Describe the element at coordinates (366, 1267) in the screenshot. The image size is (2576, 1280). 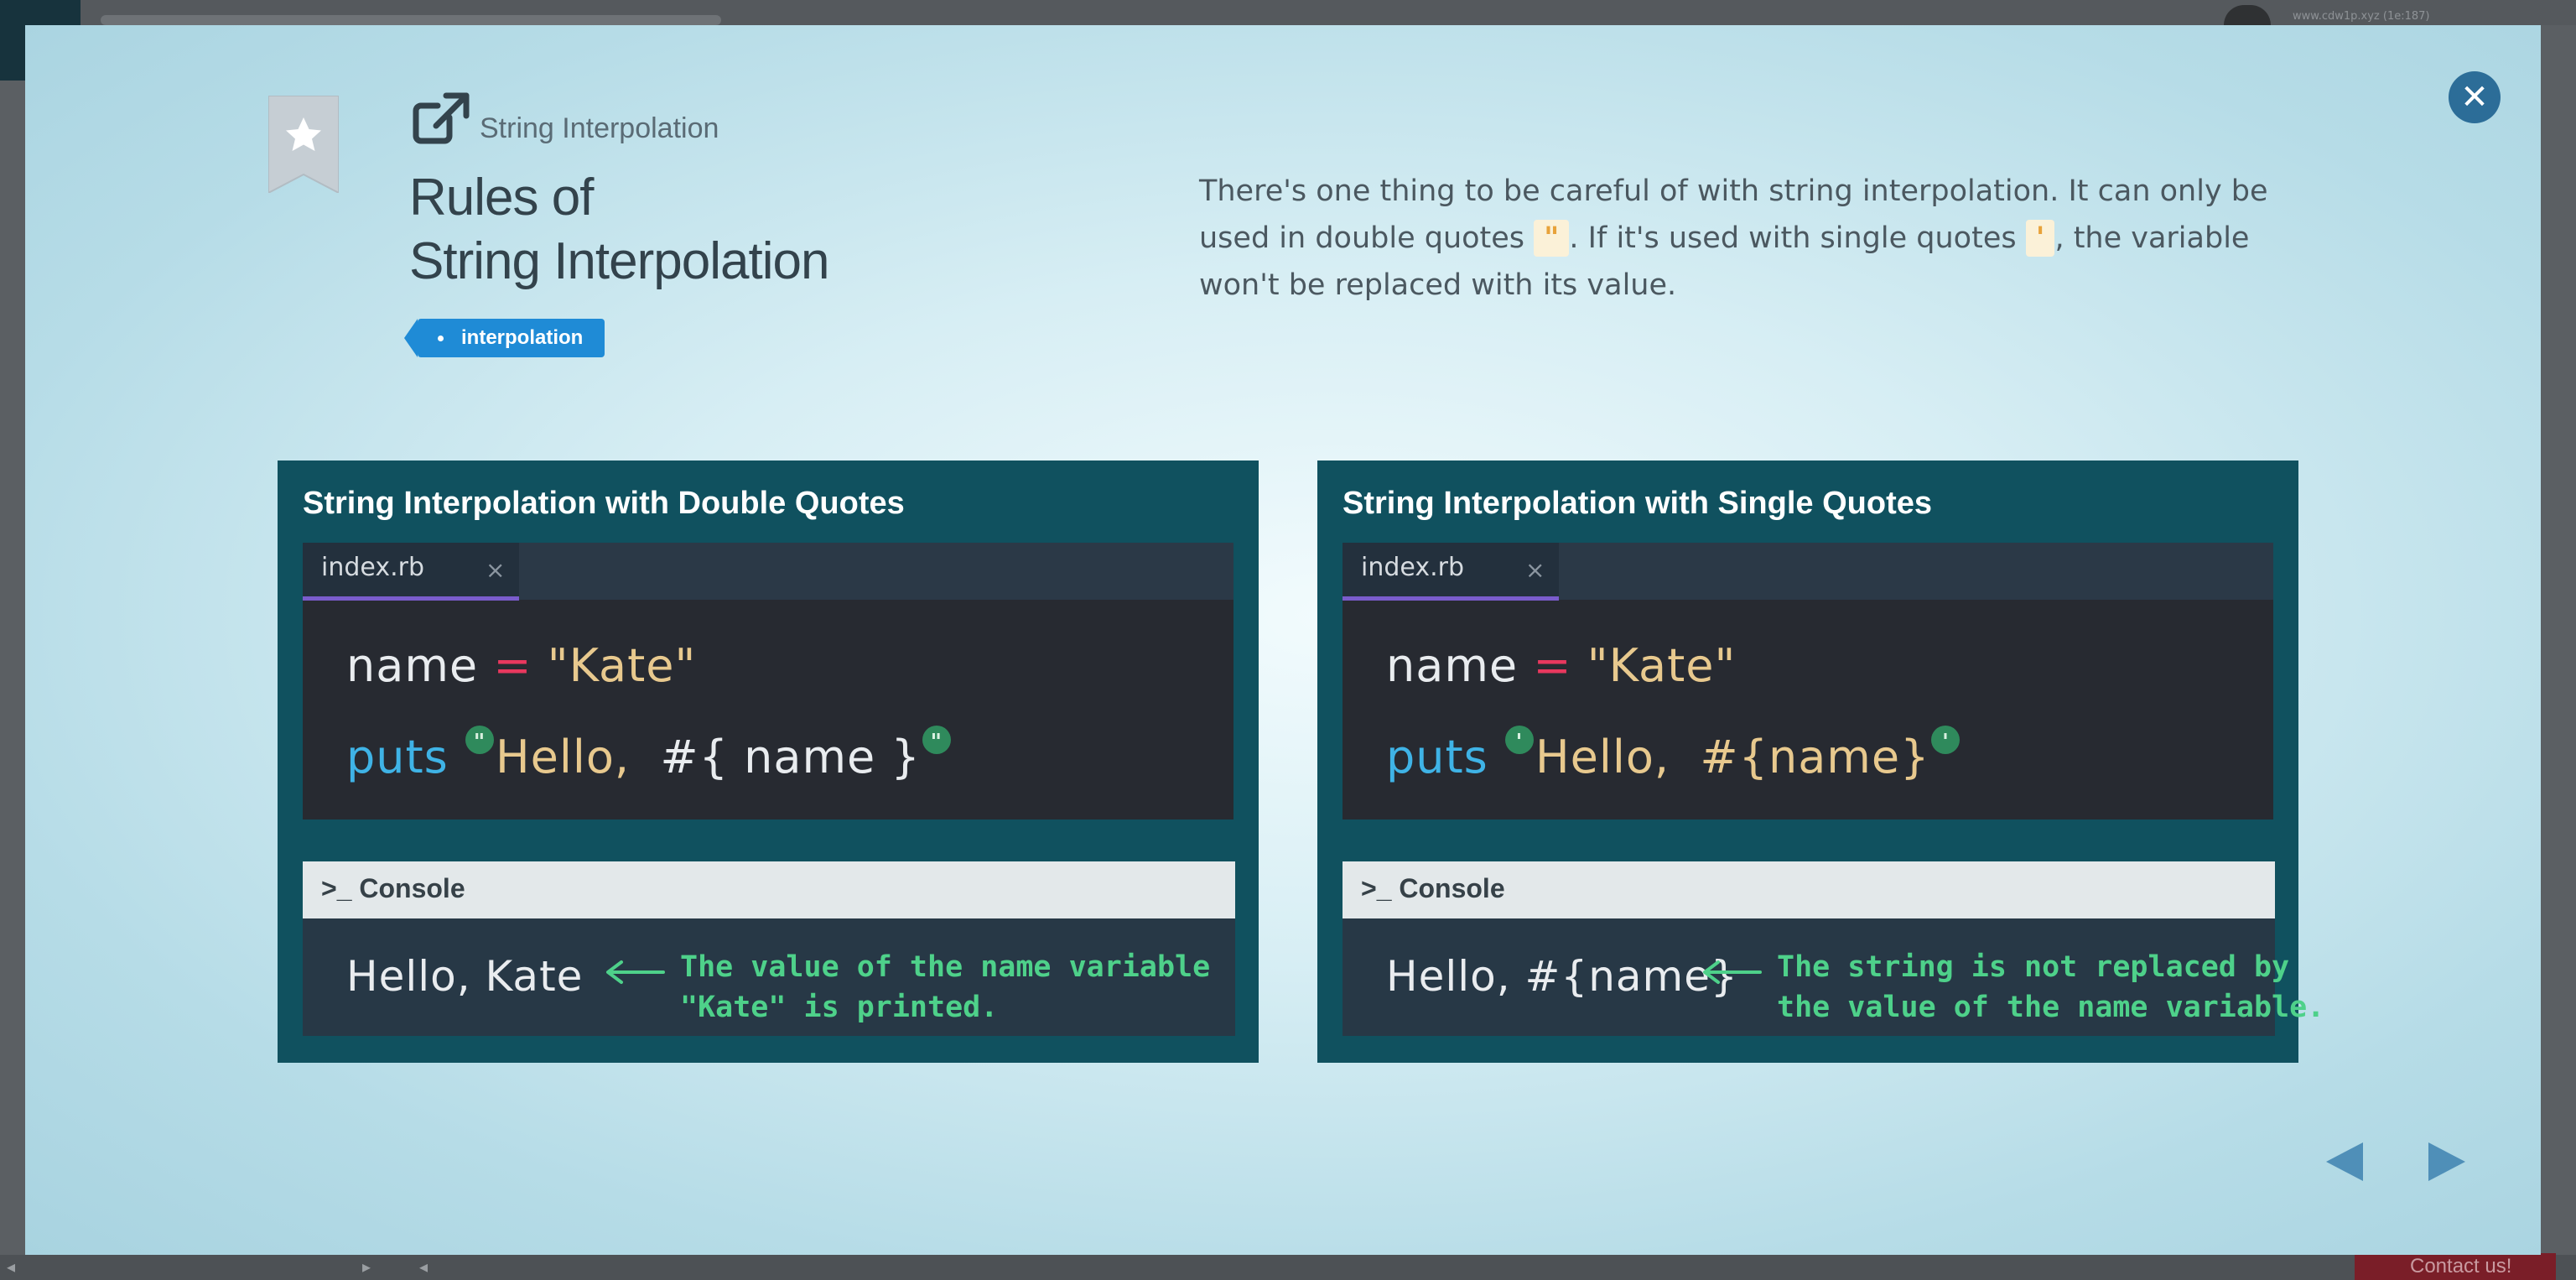
I see `scroll-right-arrow-icon: ▸` at that location.